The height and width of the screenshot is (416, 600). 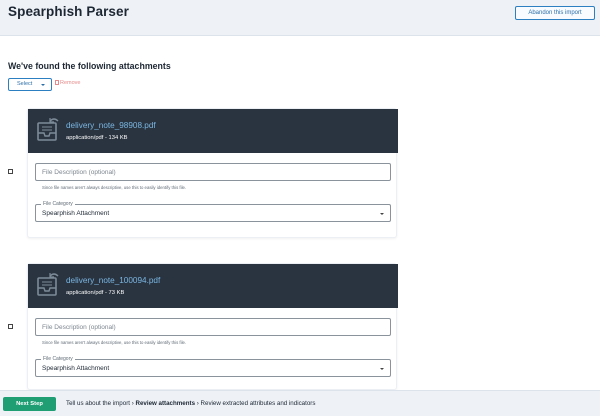 I want to click on select-label: Select, so click(x=25, y=84).